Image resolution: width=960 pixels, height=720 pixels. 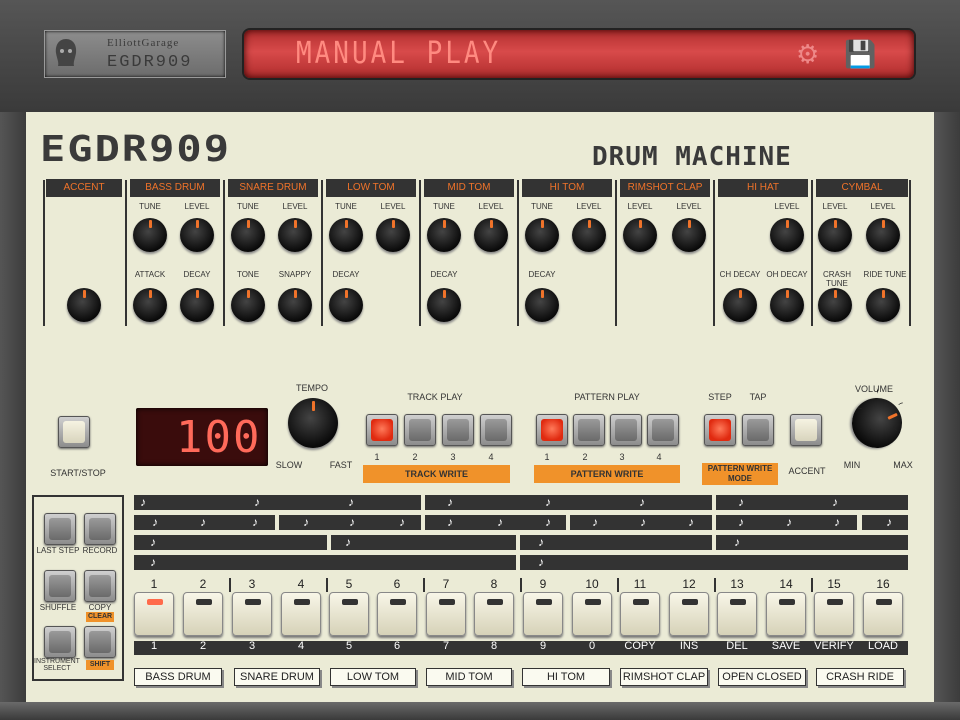 I want to click on bd-decay-knob, so click(x=197, y=305).